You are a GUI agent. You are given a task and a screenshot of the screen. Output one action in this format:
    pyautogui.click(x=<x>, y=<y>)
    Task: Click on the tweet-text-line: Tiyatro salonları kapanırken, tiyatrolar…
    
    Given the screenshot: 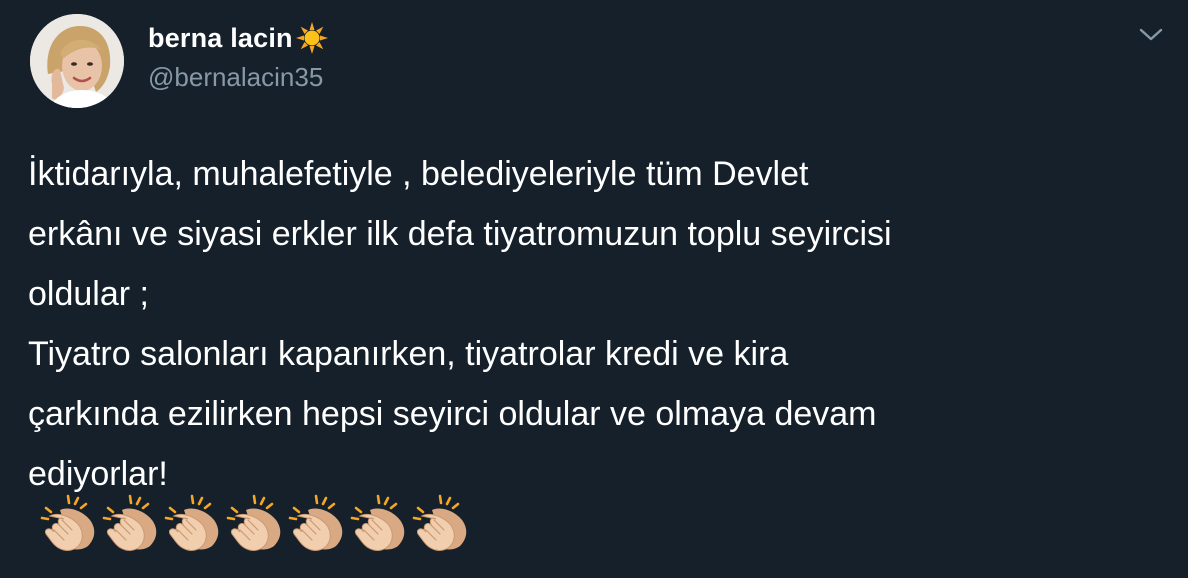 What is the action you would take?
    pyautogui.click(x=408, y=354)
    